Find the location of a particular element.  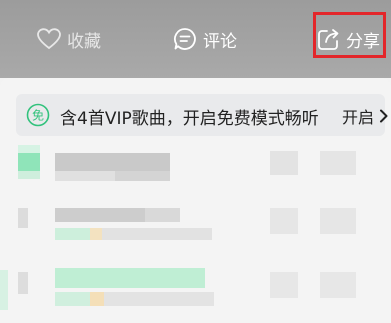

vip-free-mode-banner: 免 含4首VIP歌曲，开启免费模式畅听 开启 is located at coordinates (202, 115).